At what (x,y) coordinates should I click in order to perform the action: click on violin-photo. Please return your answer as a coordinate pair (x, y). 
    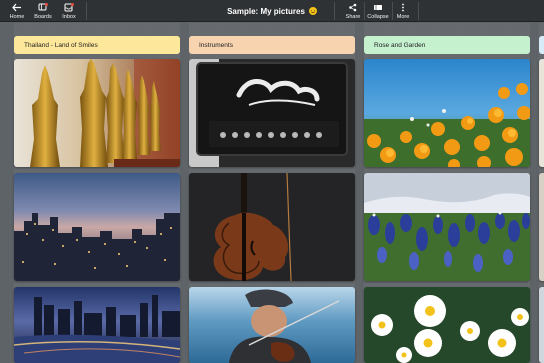
    Looking at the image, I should click on (272, 227).